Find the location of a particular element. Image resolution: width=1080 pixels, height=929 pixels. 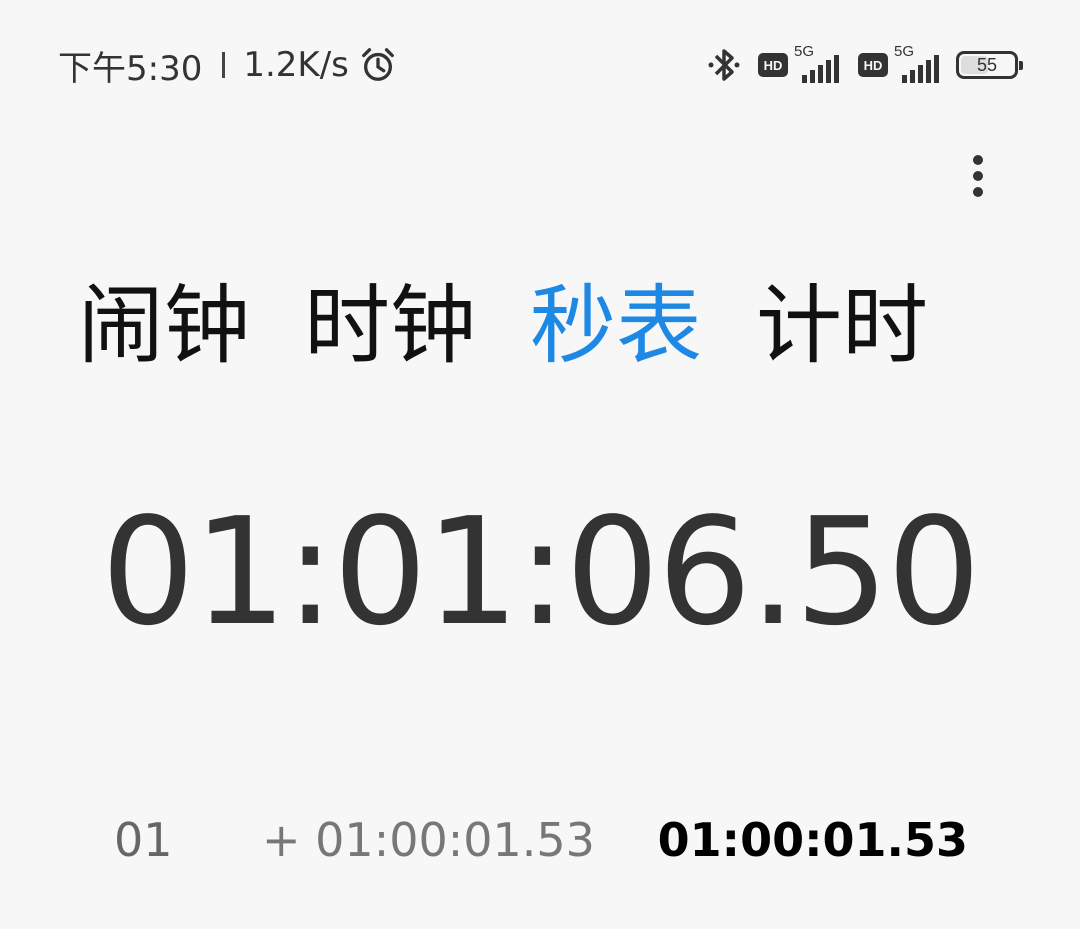

sim1-network: 5G is located at coordinates (818, 64).